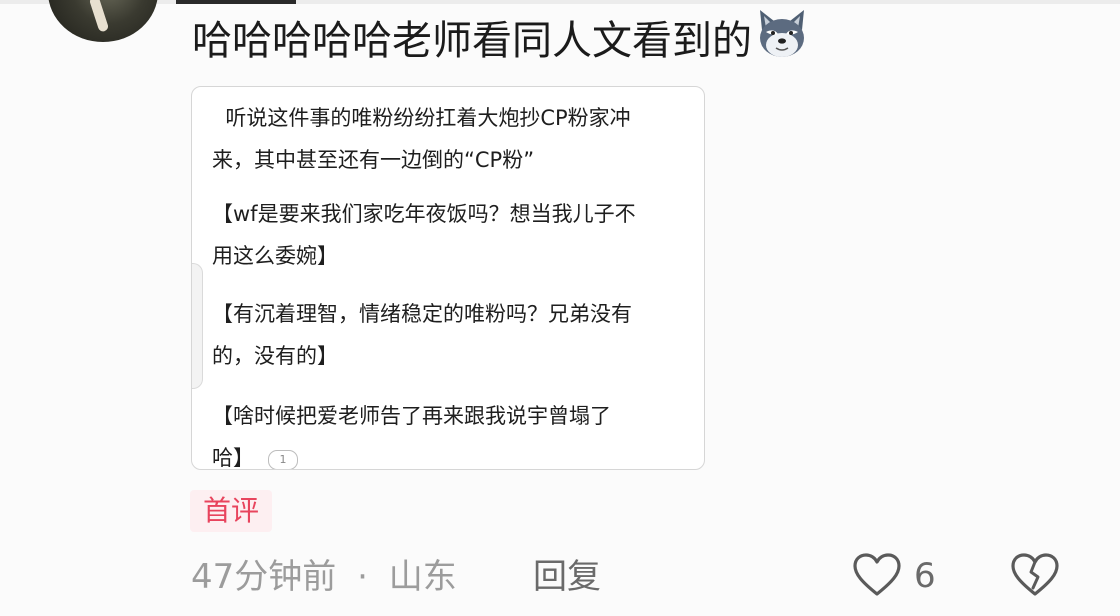 This screenshot has width=1120, height=616. I want to click on top-tab-indicator, so click(236, 2).